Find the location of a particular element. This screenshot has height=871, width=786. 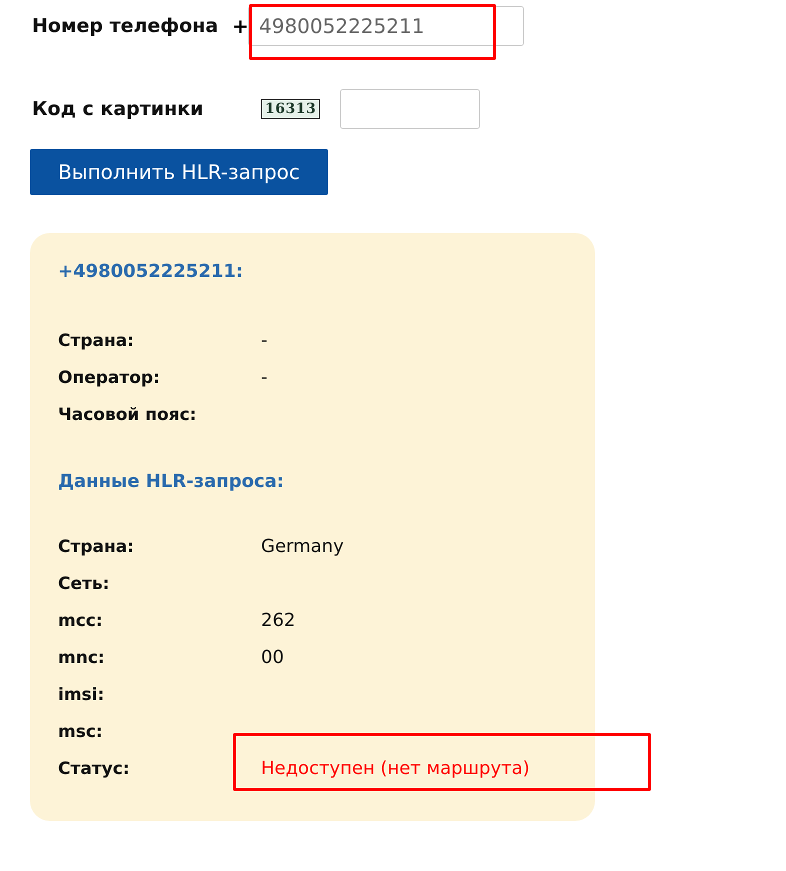

section-title: Данные HLR-запроса: is located at coordinates (171, 481).